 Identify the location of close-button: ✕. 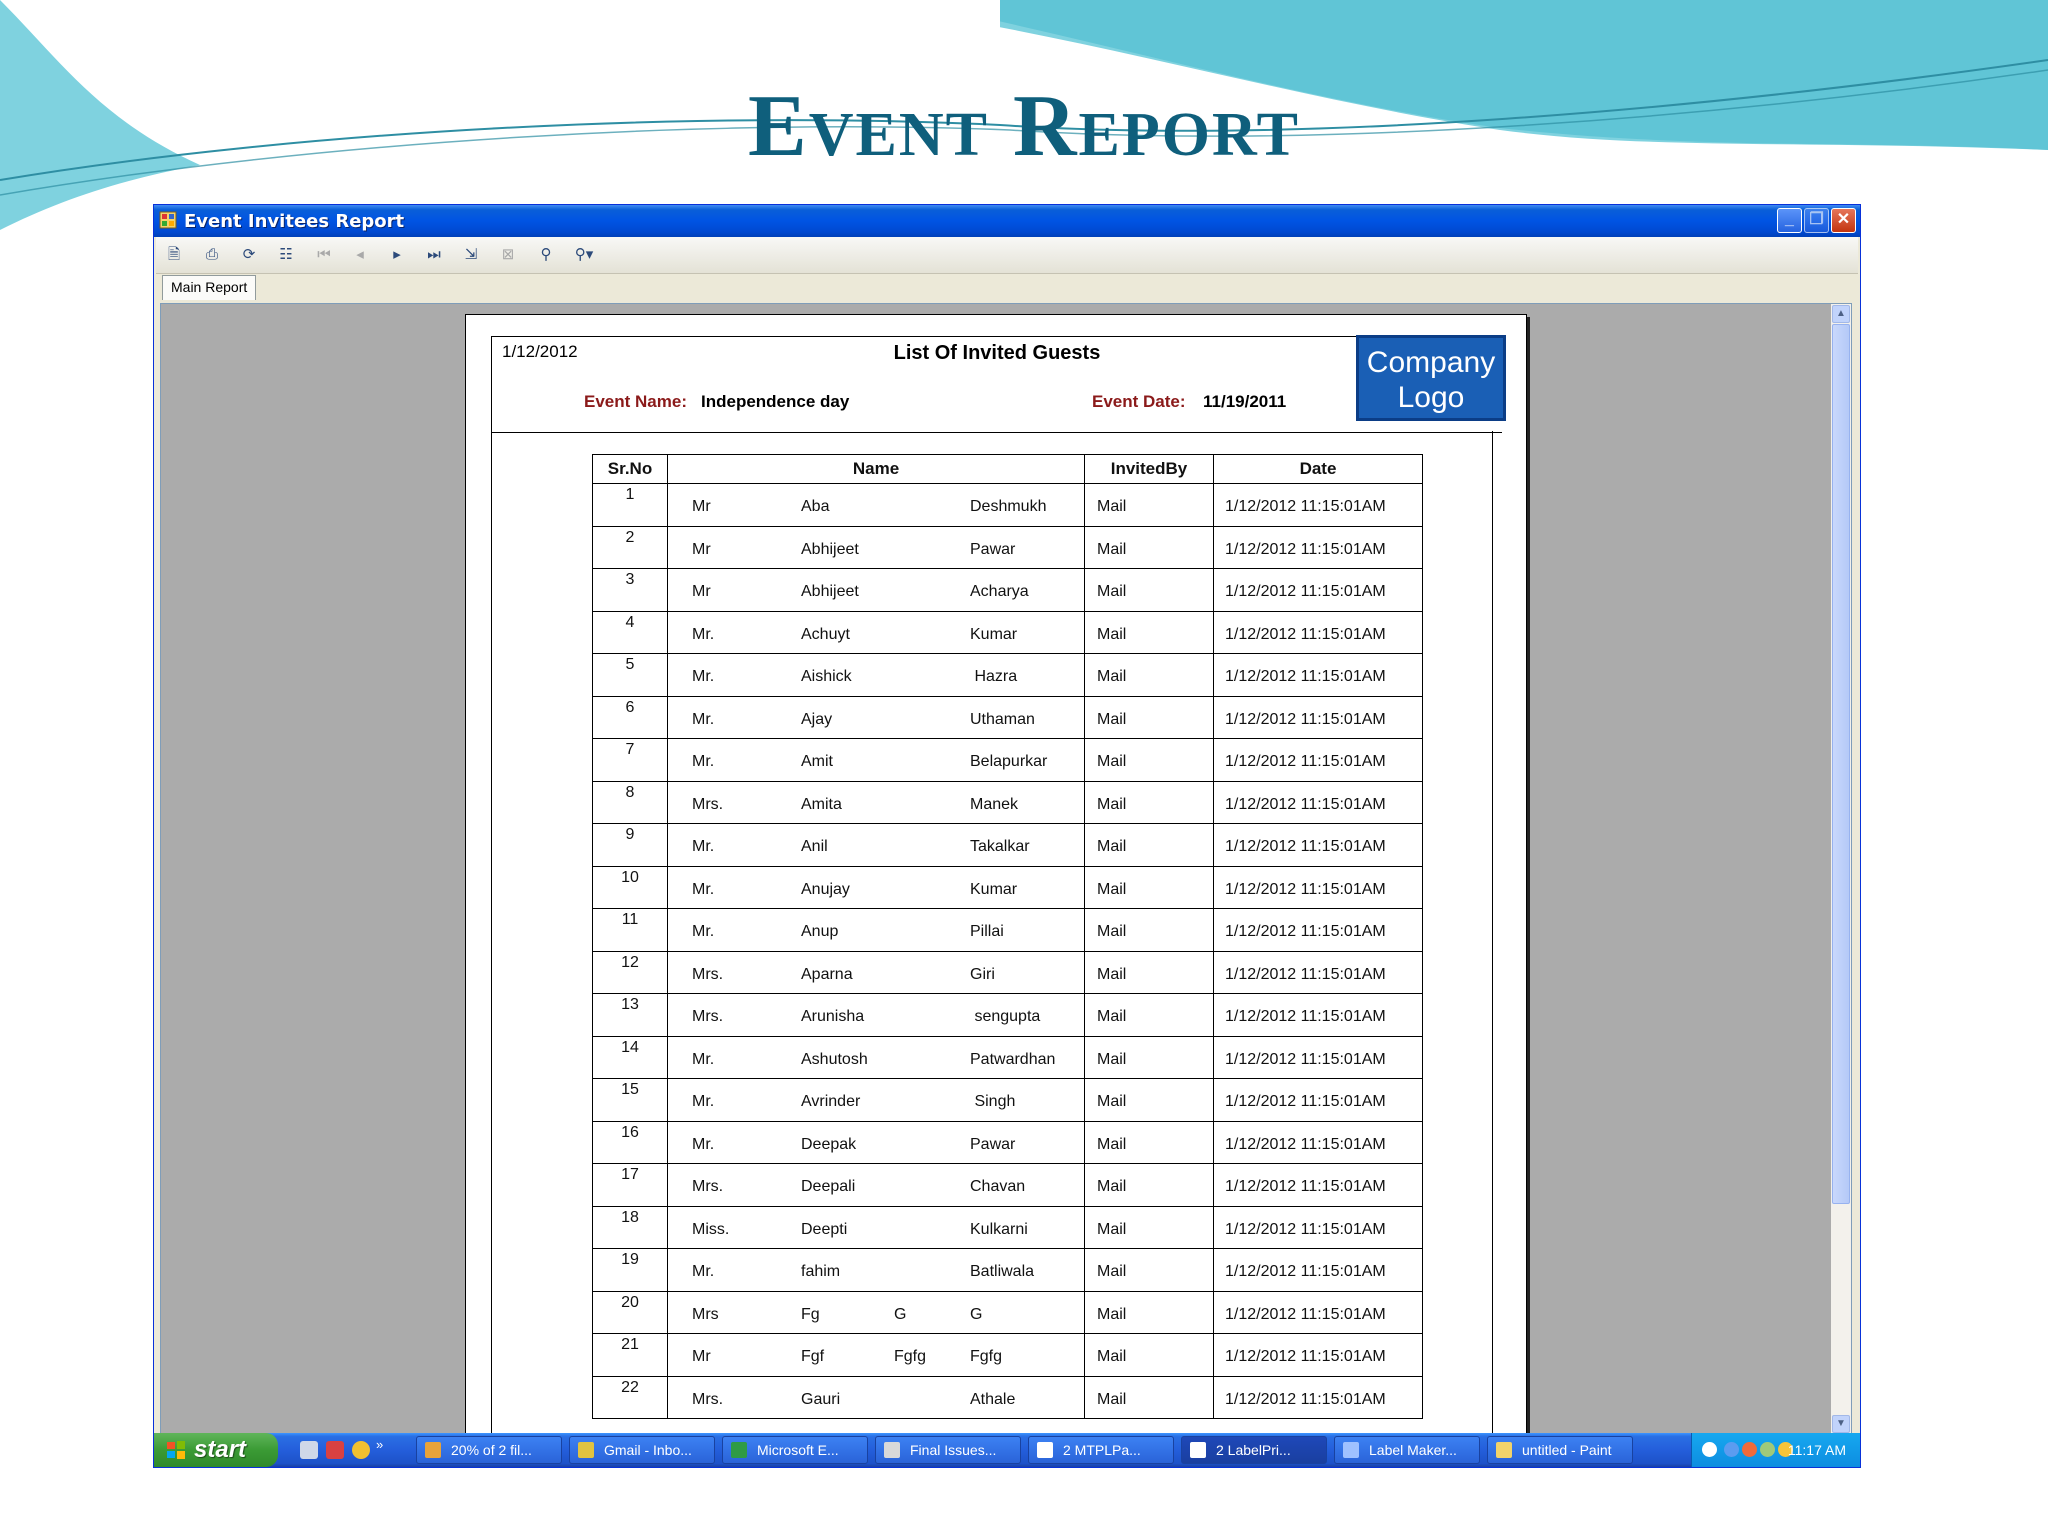
(1843, 220).